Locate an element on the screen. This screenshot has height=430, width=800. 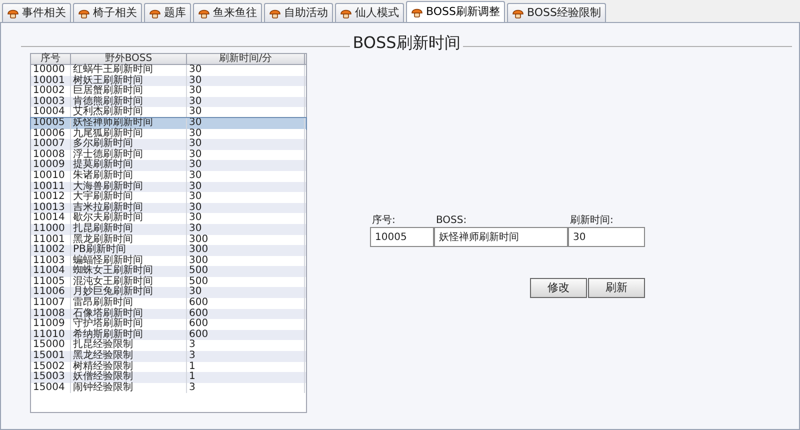
tab: 鱼来鱼往 is located at coordinates (227, 12).